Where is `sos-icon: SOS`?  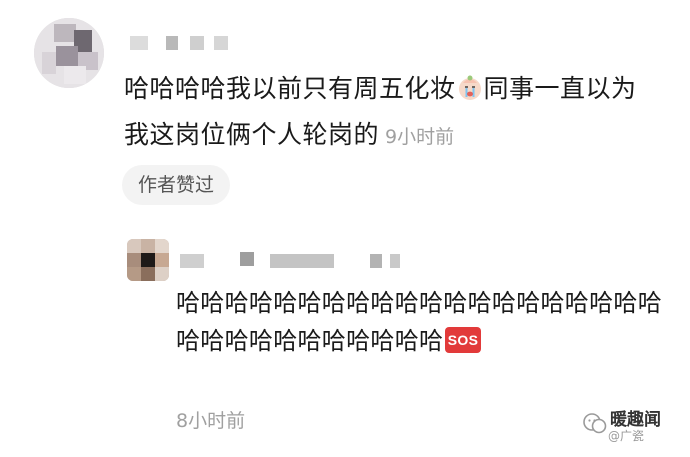 sos-icon: SOS is located at coordinates (463, 340).